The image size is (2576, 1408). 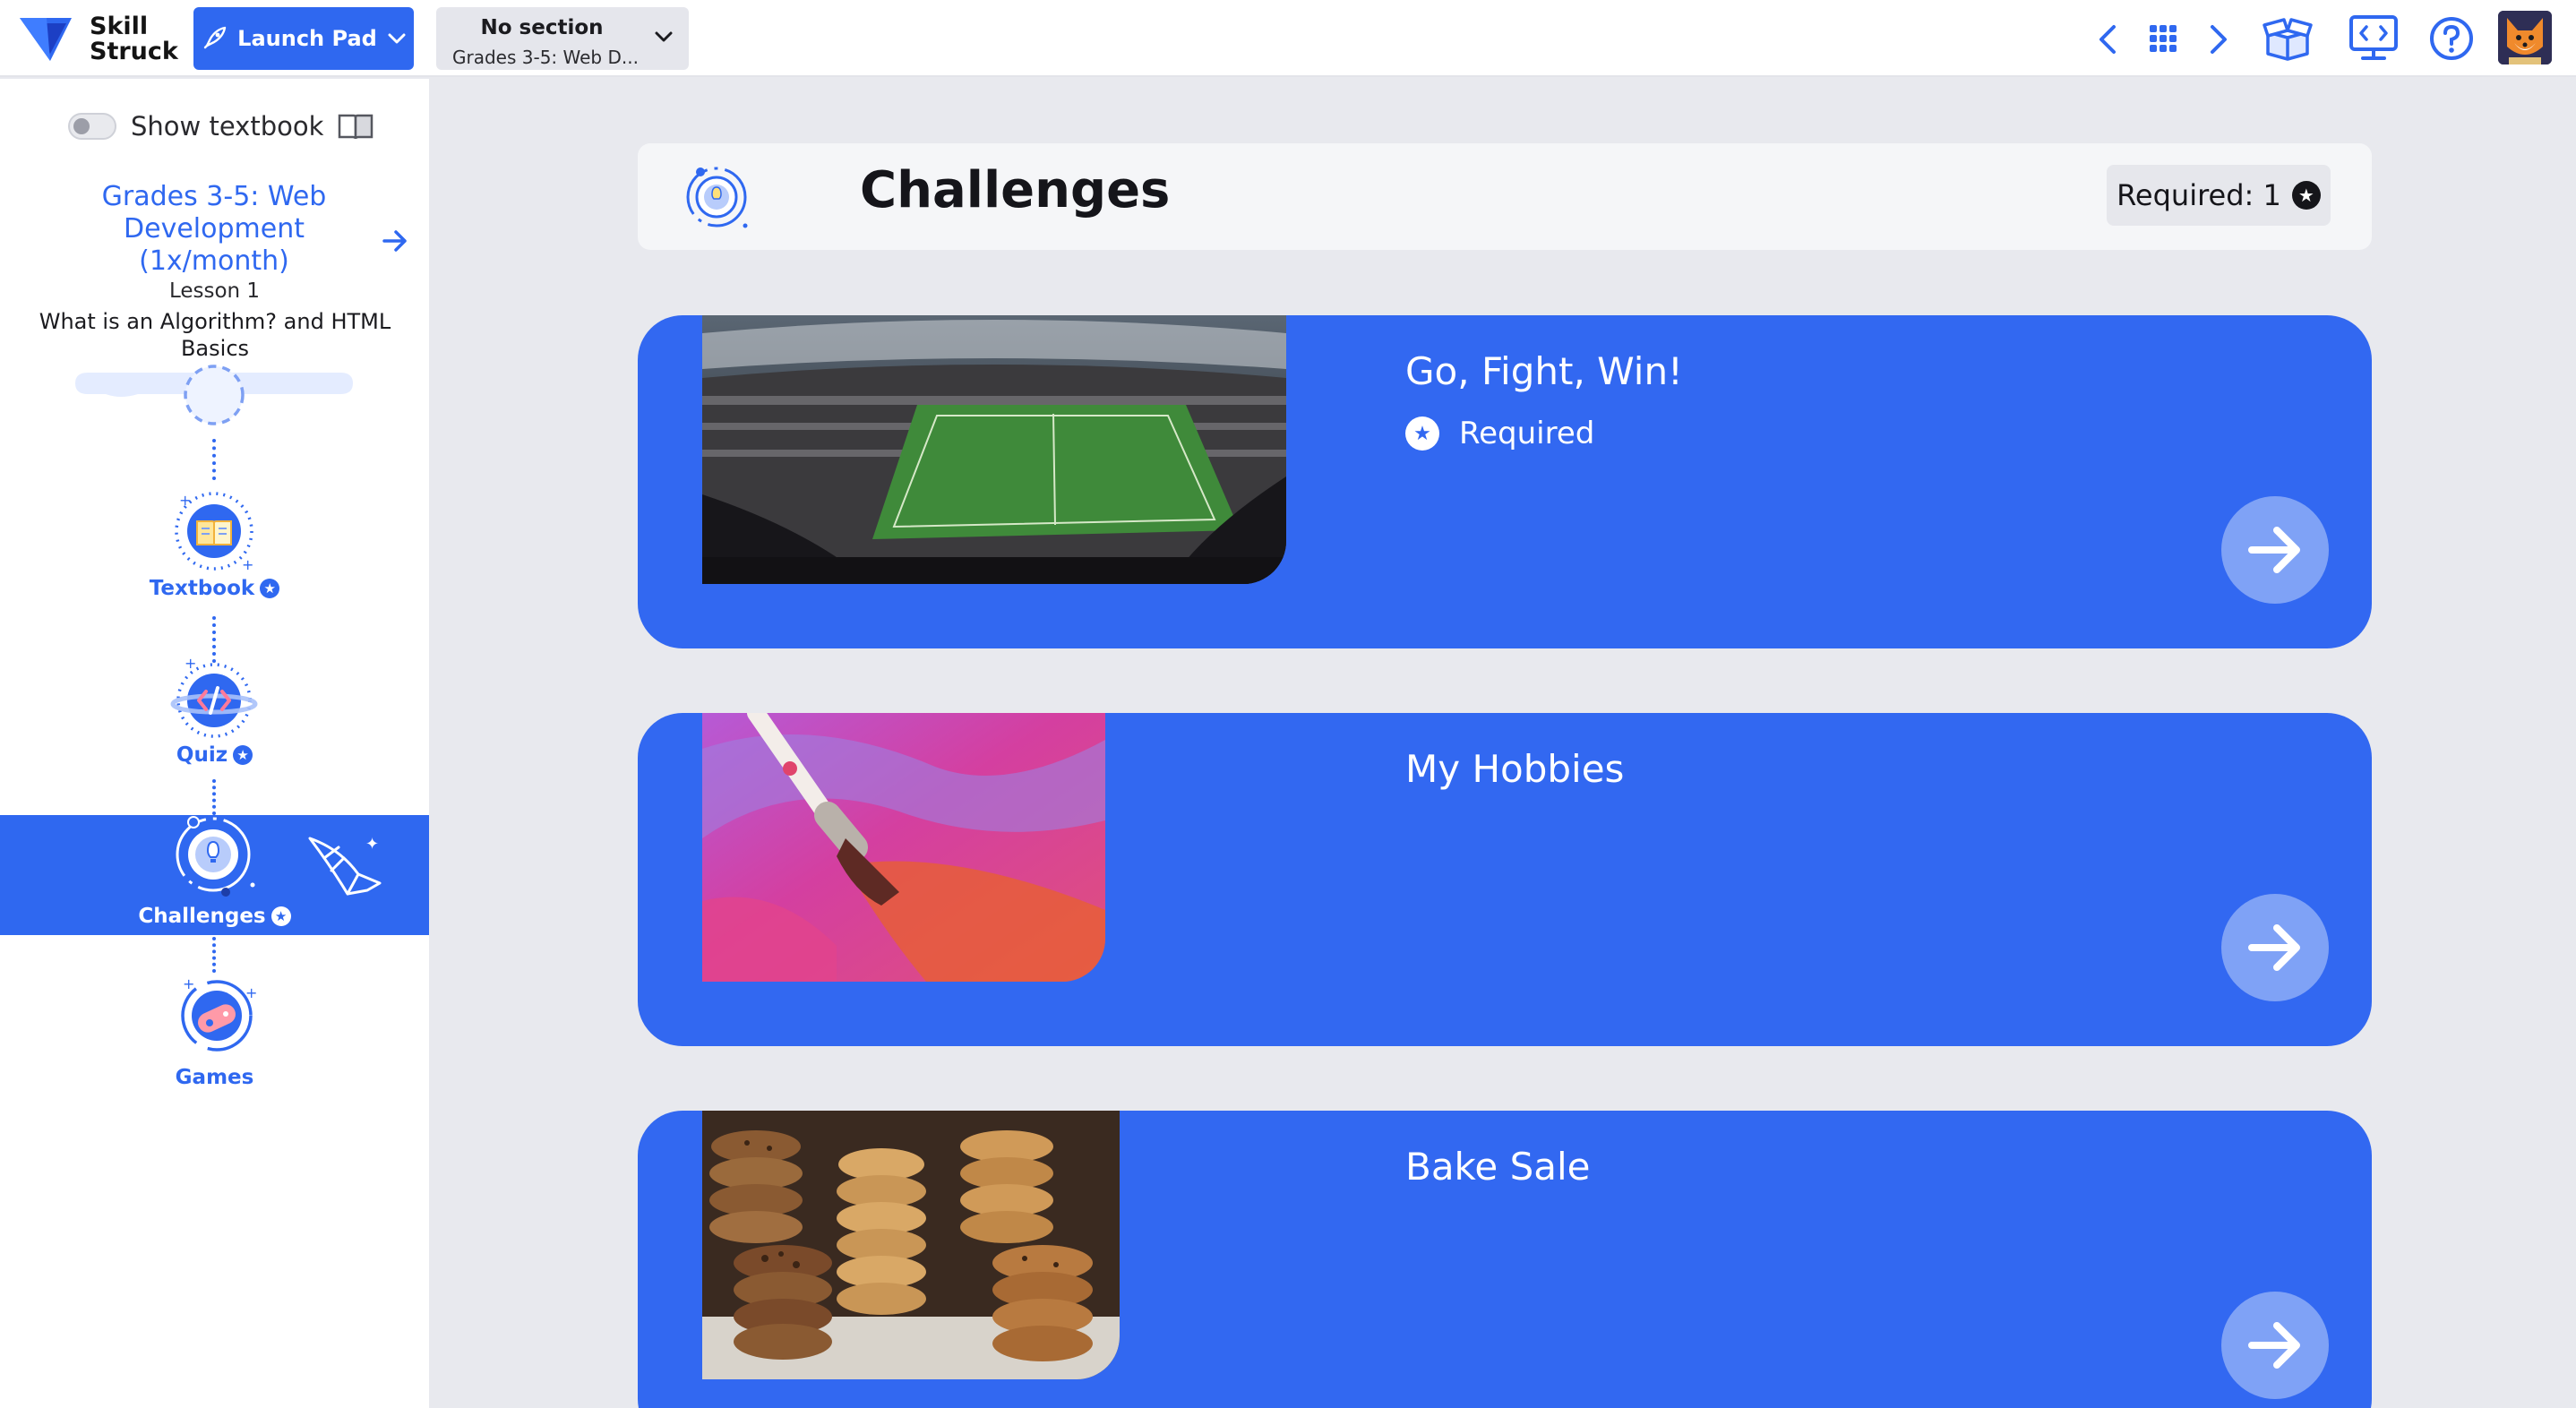 I want to click on card-required-badge: ★ Required, so click(x=1499, y=433).